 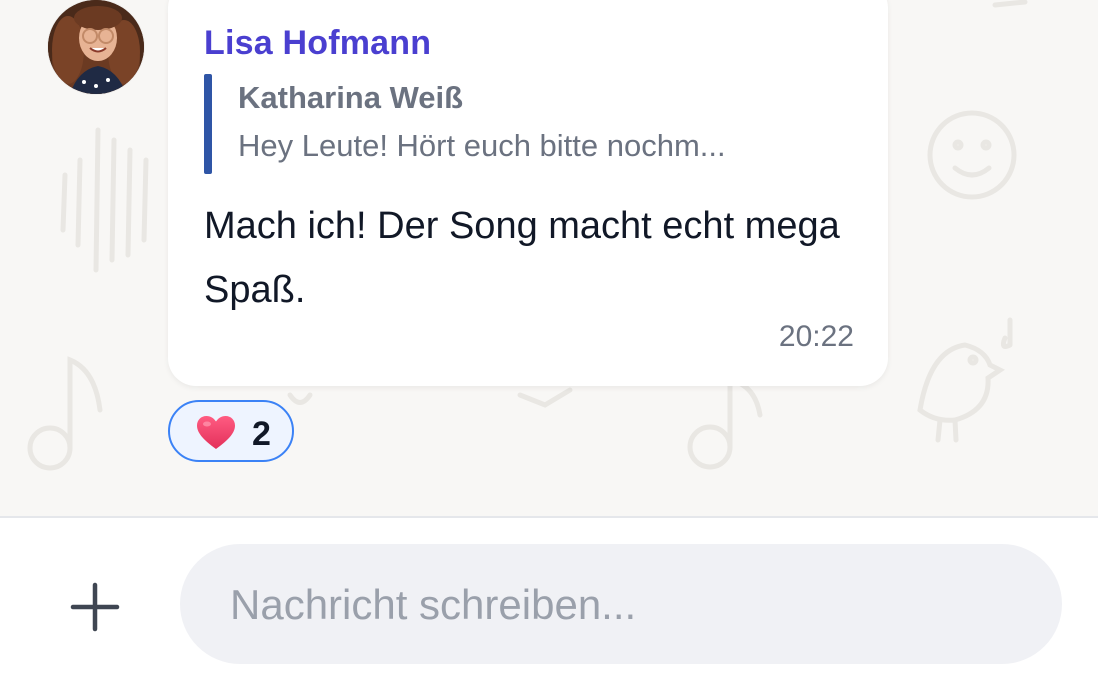 I want to click on message-input-wrapper, so click(x=621, y=605).